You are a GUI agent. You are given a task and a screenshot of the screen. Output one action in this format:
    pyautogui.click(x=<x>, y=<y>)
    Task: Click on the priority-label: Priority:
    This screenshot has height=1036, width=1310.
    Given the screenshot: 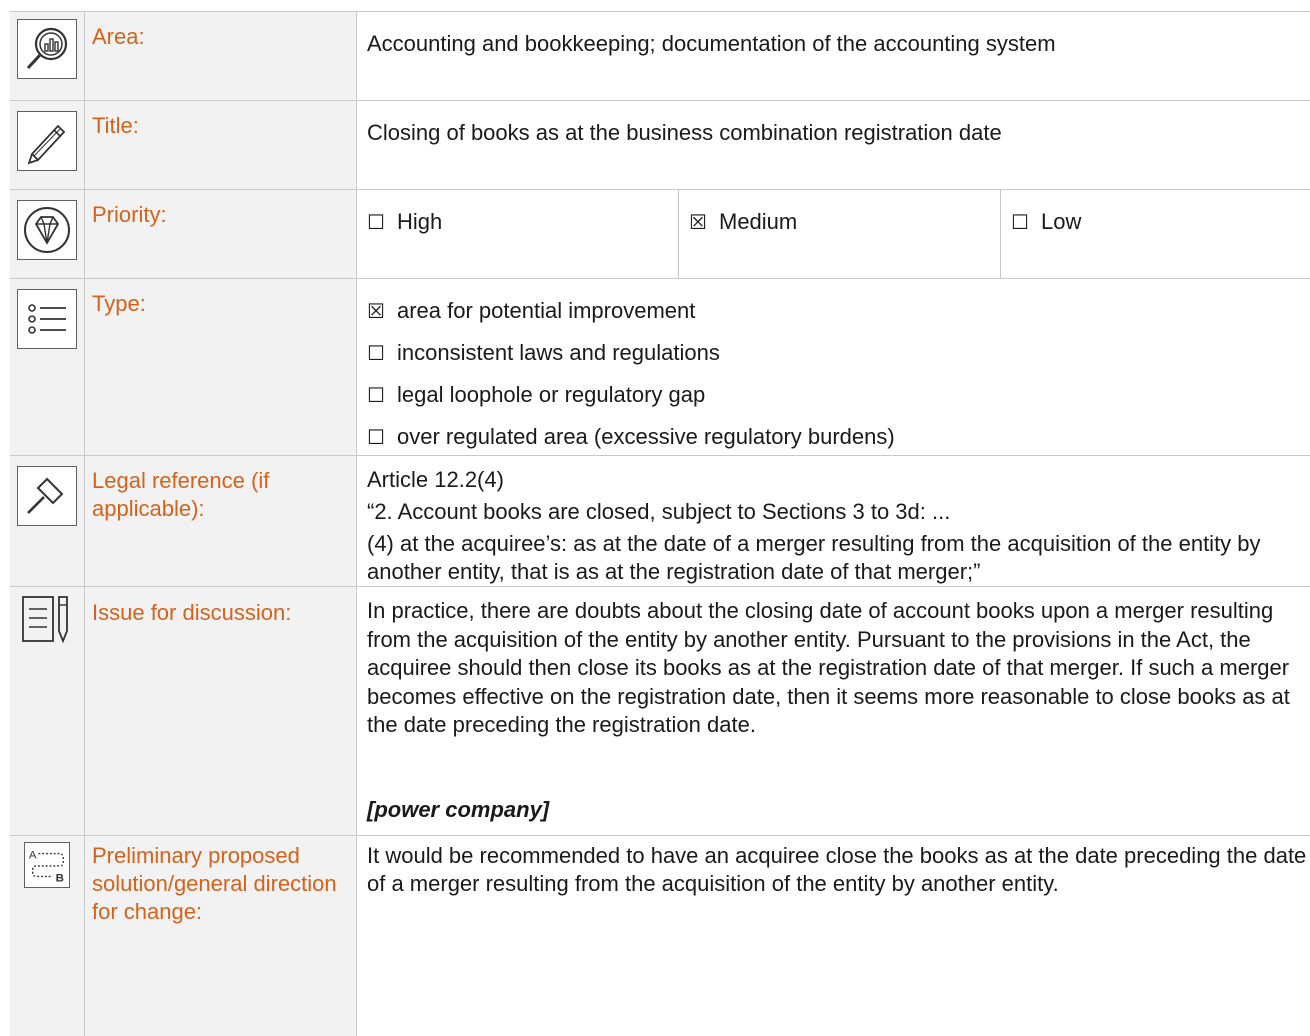 What is the action you would take?
    pyautogui.click(x=129, y=214)
    